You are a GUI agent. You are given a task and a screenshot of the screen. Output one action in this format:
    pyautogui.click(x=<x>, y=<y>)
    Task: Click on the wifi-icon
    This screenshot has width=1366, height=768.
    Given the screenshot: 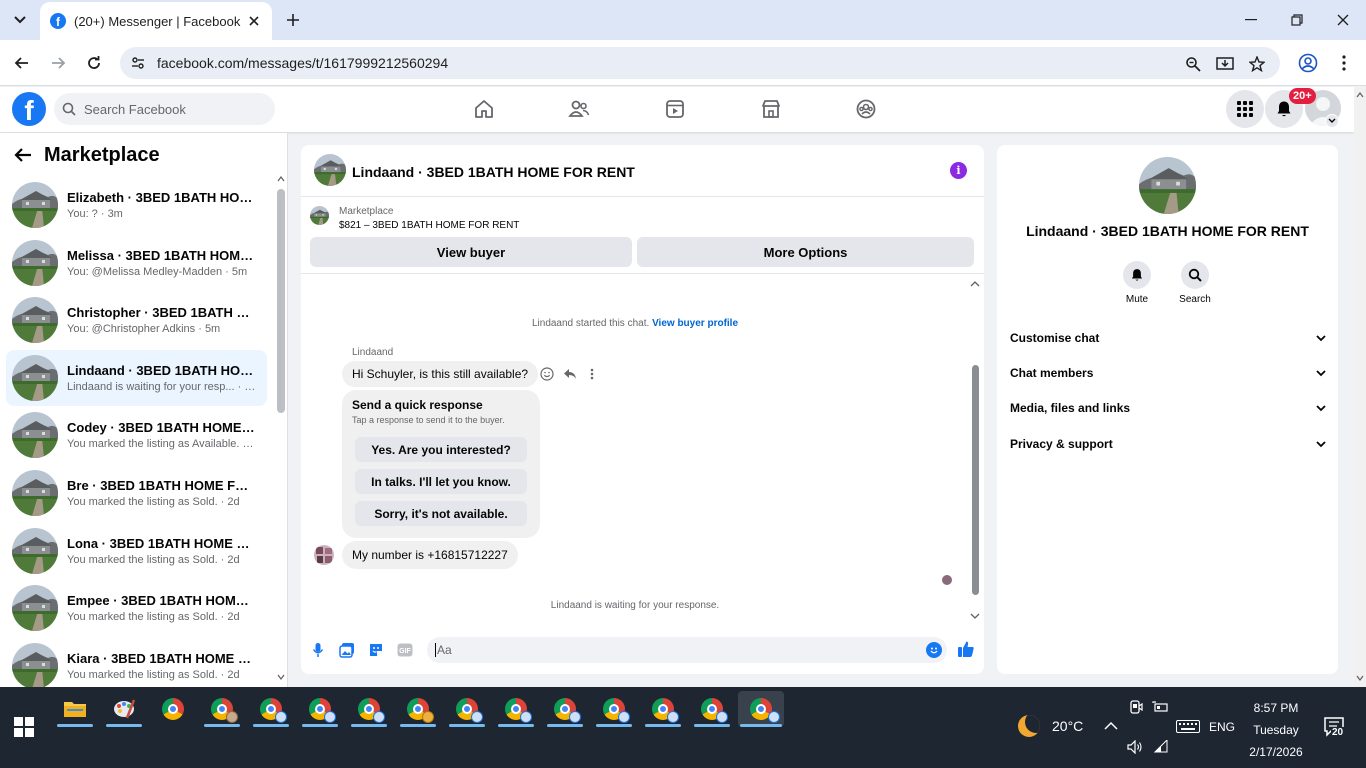 What is the action you would take?
    pyautogui.click(x=1161, y=747)
    